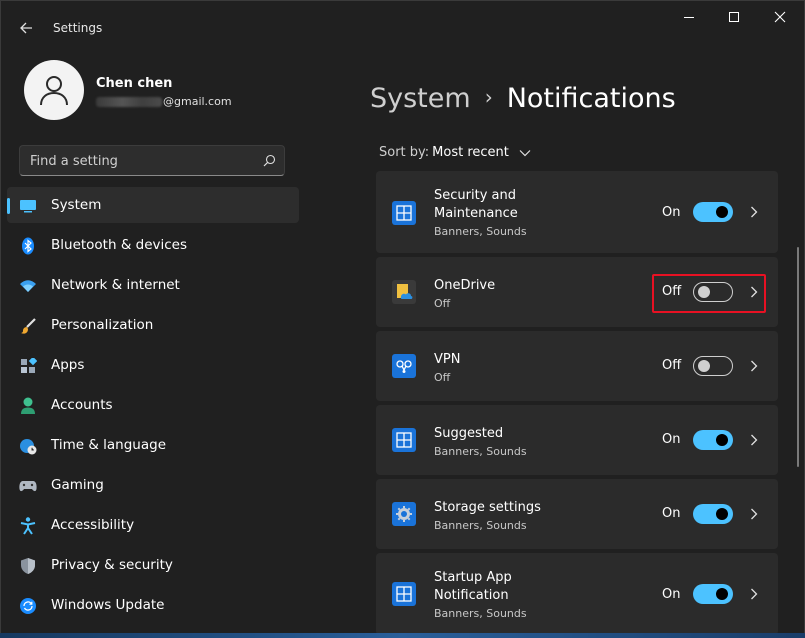 The height and width of the screenshot is (638, 805). Describe the element at coordinates (577, 366) in the screenshot. I see `notification-row-vpn: VPN Off Off` at that location.